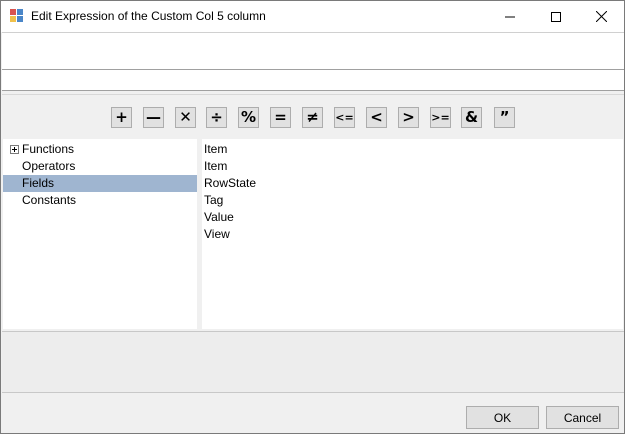 This screenshot has width=625, height=434. I want to click on expand-plus-icon, so click(14, 149).